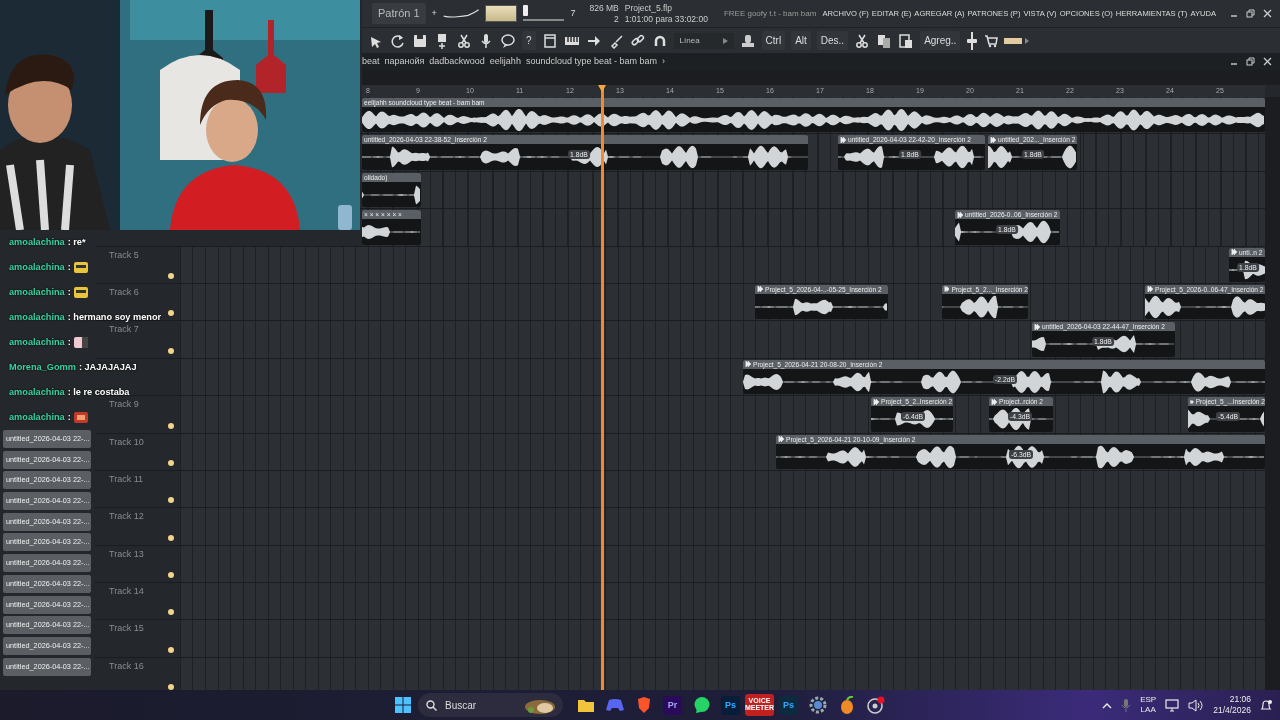 This screenshot has width=1280, height=720. I want to click on add-button: Agreg.., so click(940, 40).